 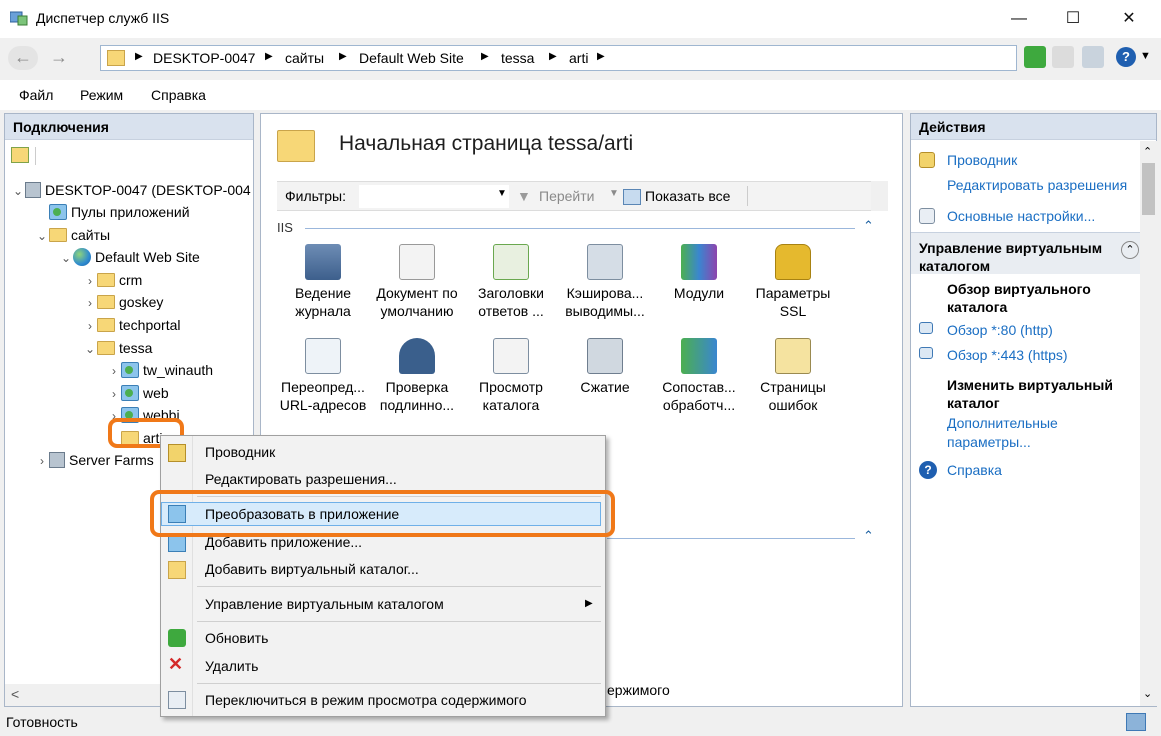 I want to click on stop-icon, so click(x=1063, y=57).